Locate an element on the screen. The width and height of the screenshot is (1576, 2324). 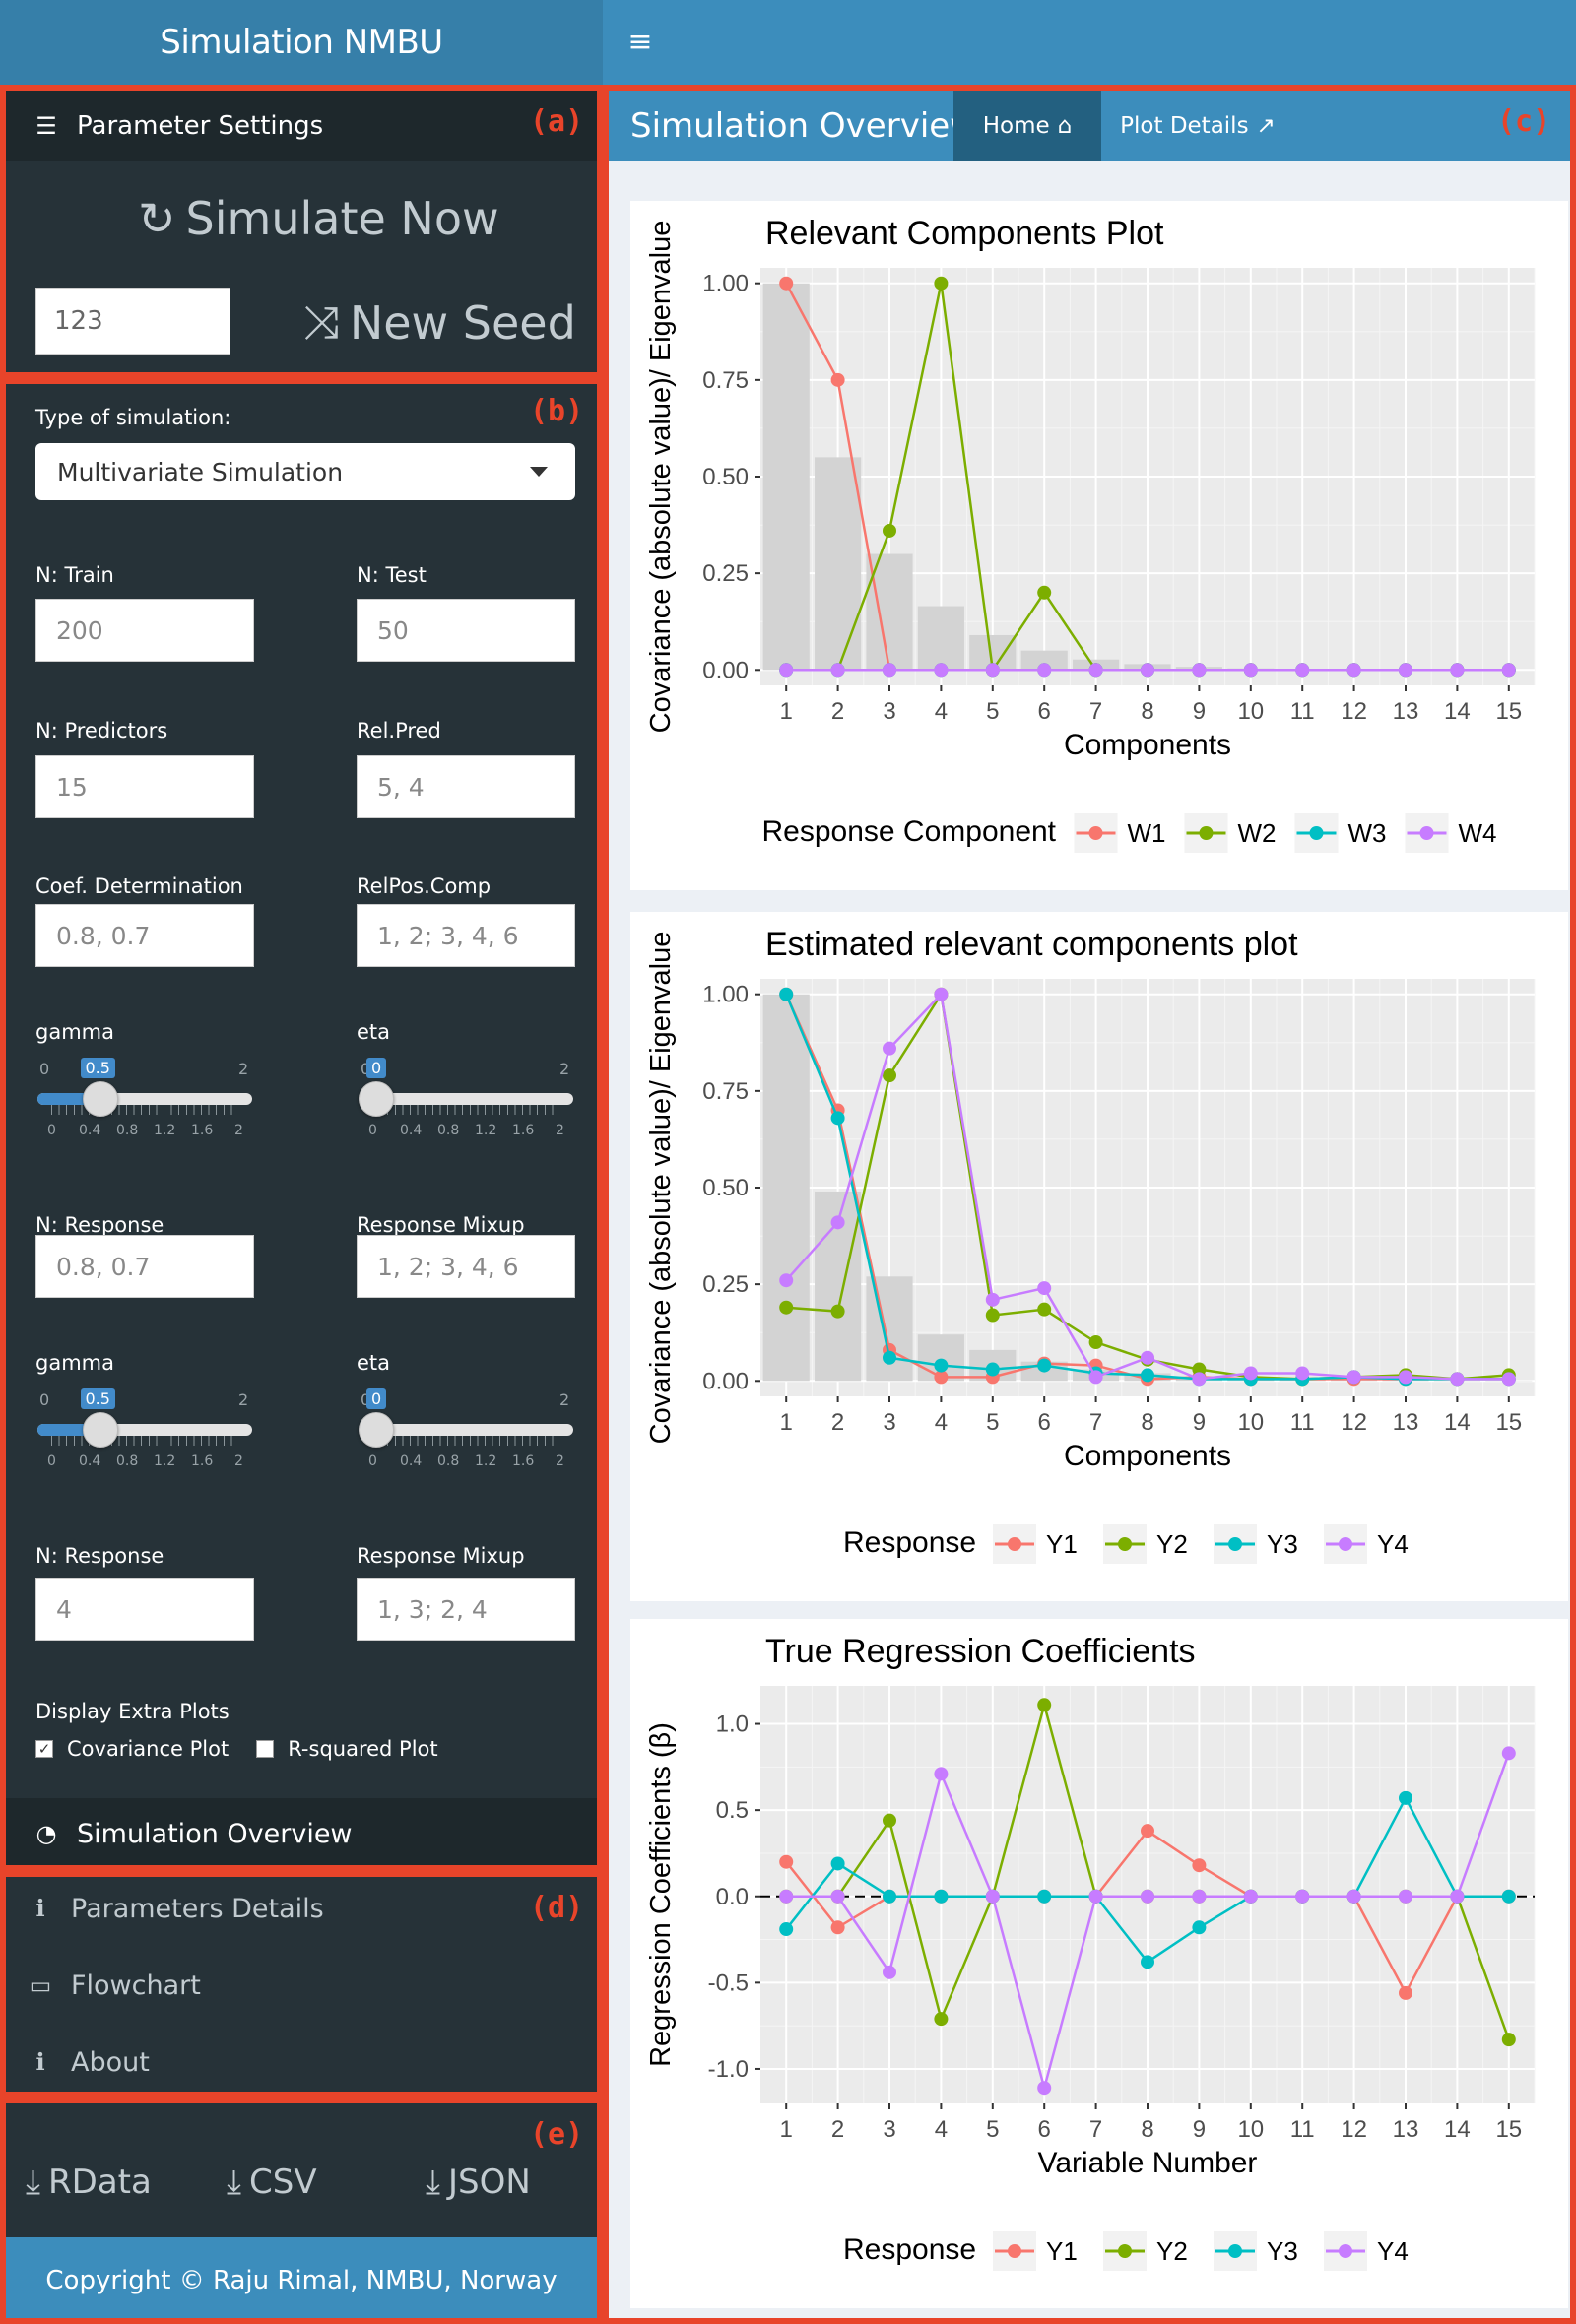
y-axis-label: Regression Coefficients (β) is located at coordinates (661, 1895).